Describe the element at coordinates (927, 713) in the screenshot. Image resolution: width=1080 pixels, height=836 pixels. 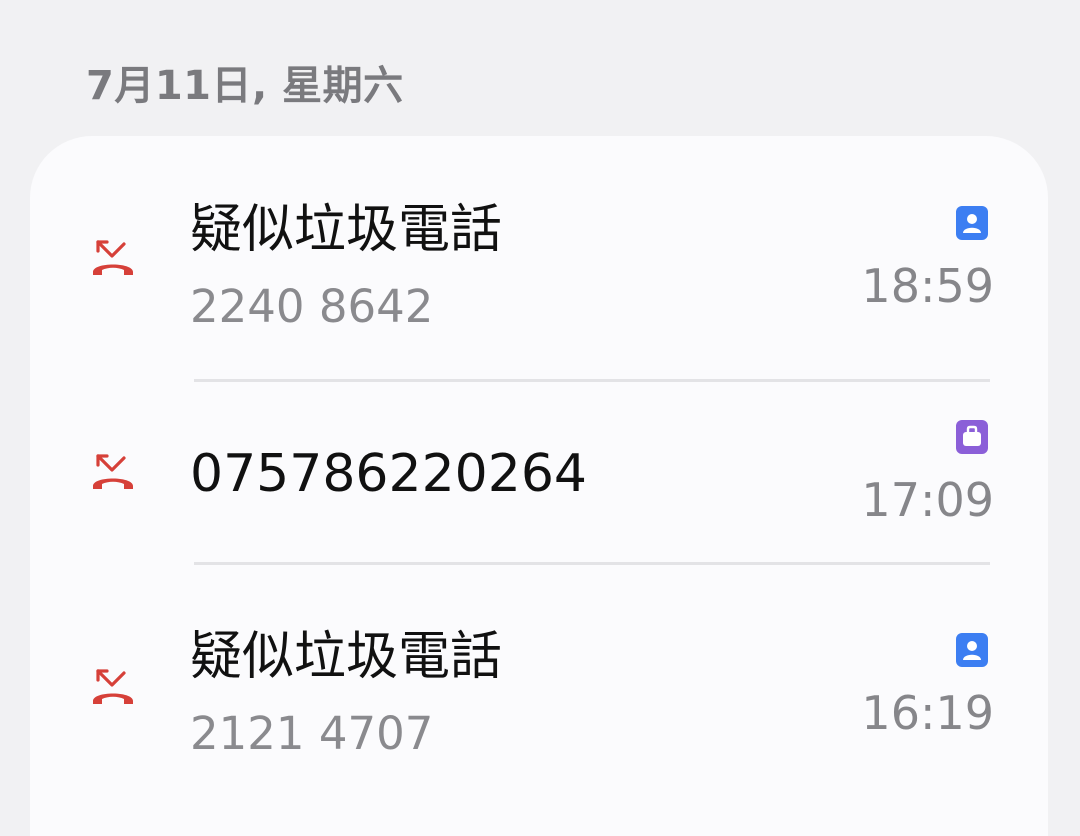
I see `call-time: 16:19` at that location.